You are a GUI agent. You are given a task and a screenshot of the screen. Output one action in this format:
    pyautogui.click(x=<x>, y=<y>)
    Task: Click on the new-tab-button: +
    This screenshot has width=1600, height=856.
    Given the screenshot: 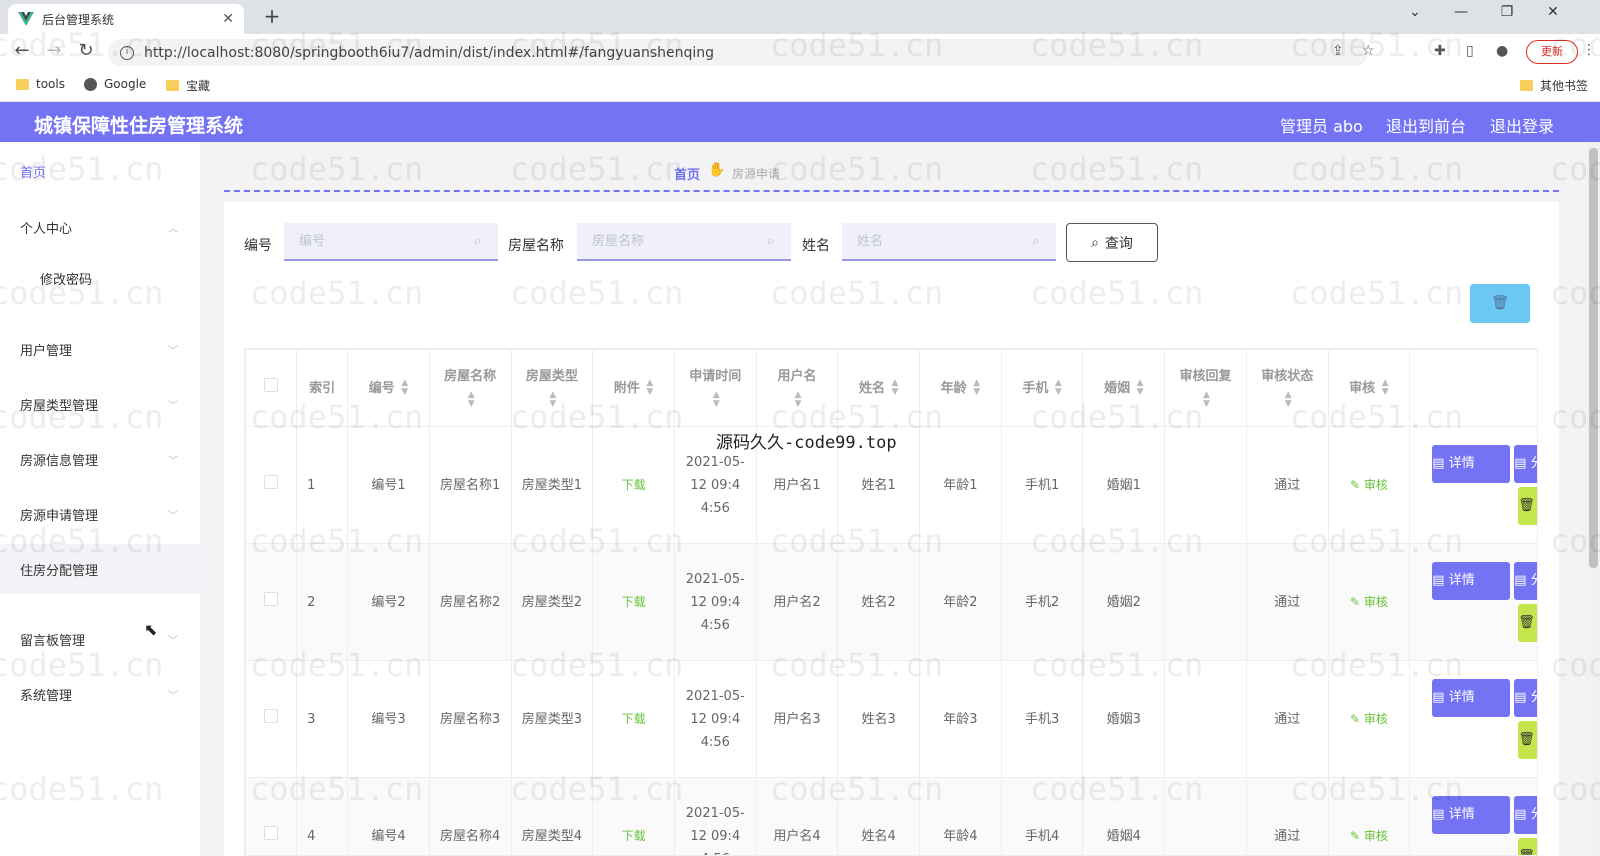 What is the action you would take?
    pyautogui.click(x=272, y=16)
    